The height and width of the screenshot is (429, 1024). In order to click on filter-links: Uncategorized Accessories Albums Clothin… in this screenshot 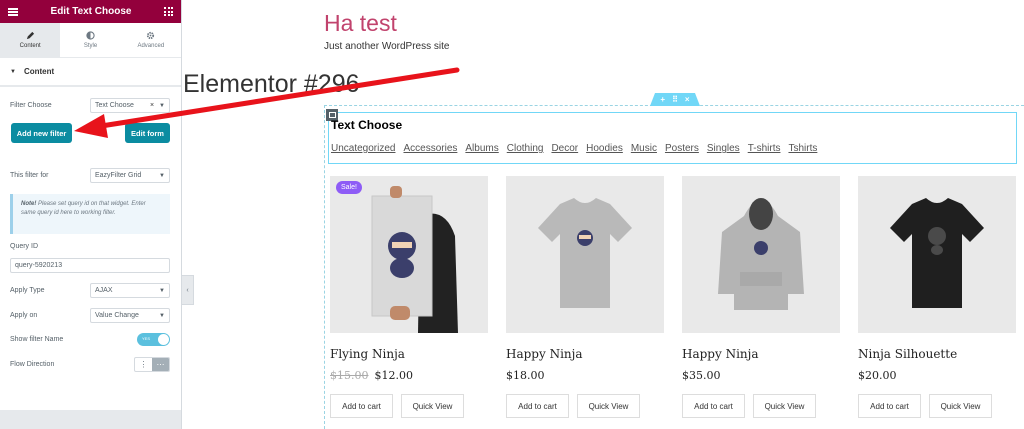, I will do `click(574, 148)`.